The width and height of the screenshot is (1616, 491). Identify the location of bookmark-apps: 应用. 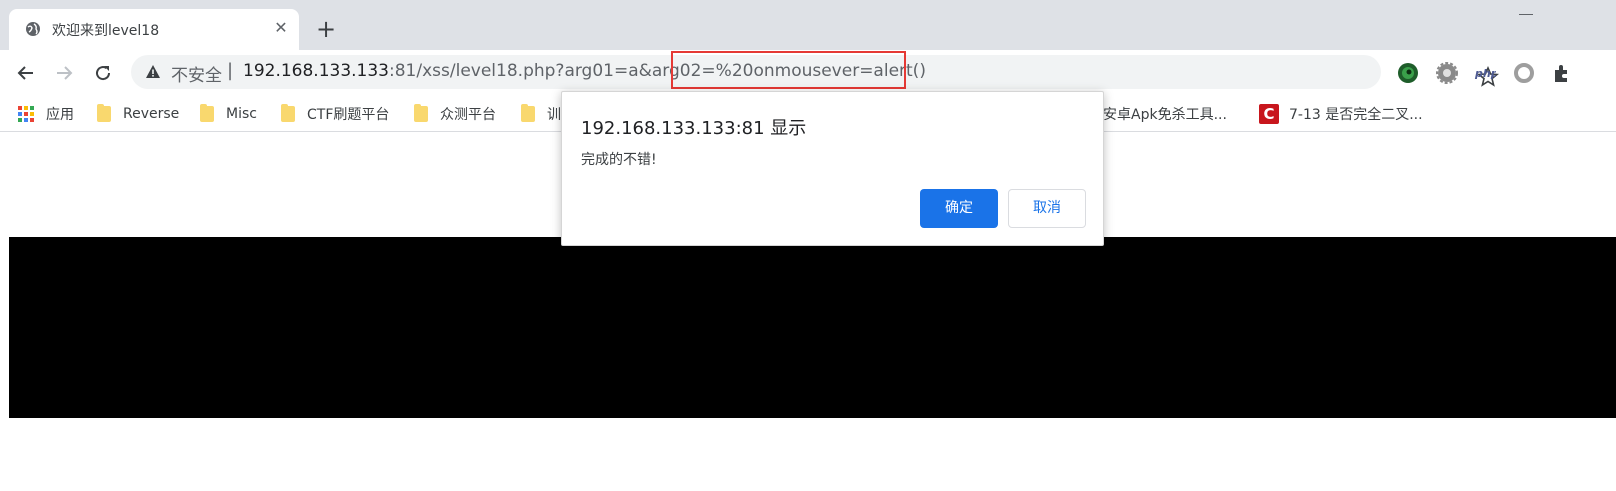
(46, 114).